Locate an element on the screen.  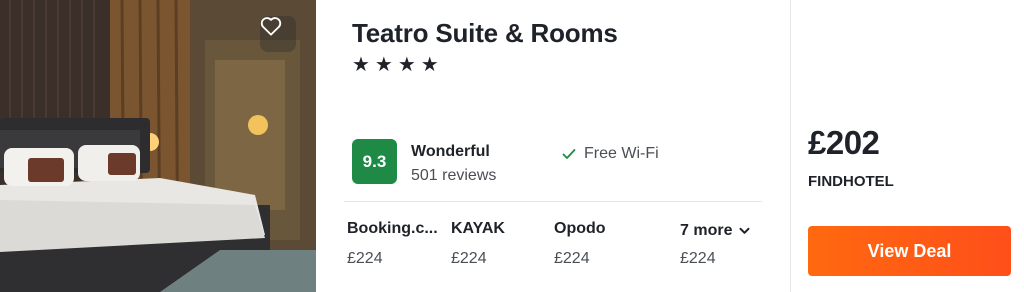
amenity-free-wifi: Free Wi-Fi is located at coordinates (610, 154).